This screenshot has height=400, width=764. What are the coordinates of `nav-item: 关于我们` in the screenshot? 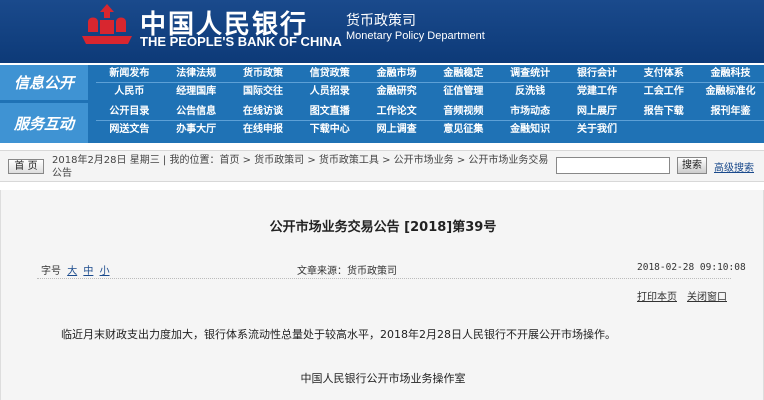 It's located at (597, 130).